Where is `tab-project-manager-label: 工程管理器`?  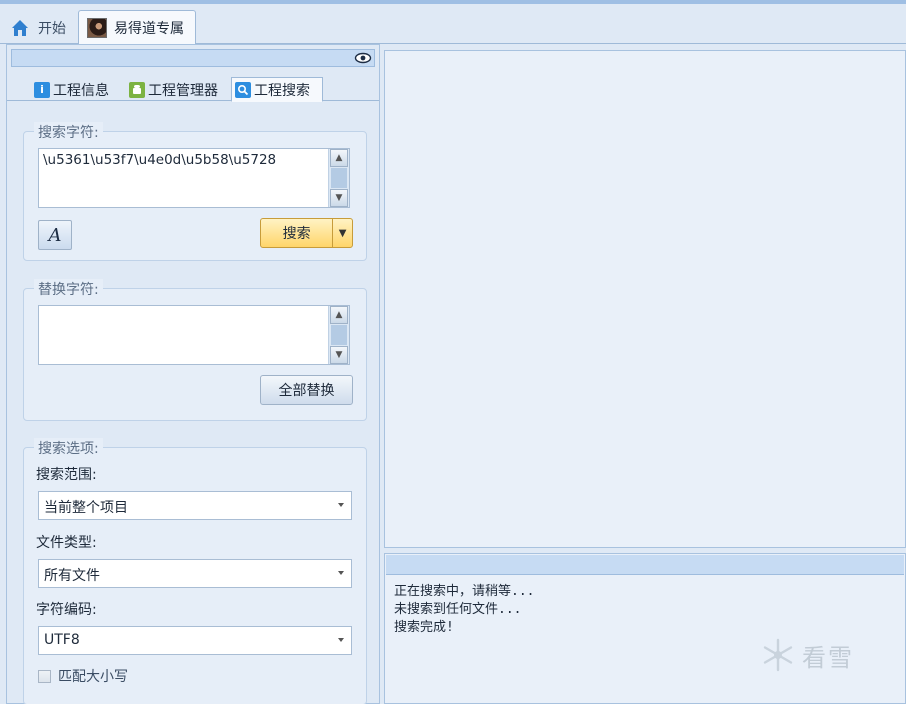 tab-project-manager-label: 工程管理器 is located at coordinates (183, 90).